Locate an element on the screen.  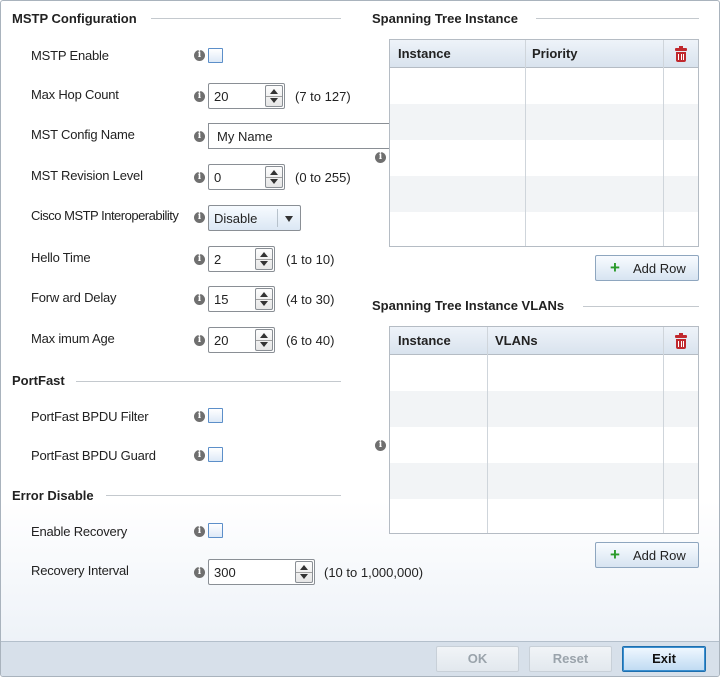
col-instance-header: Instance is located at coordinates (424, 53).